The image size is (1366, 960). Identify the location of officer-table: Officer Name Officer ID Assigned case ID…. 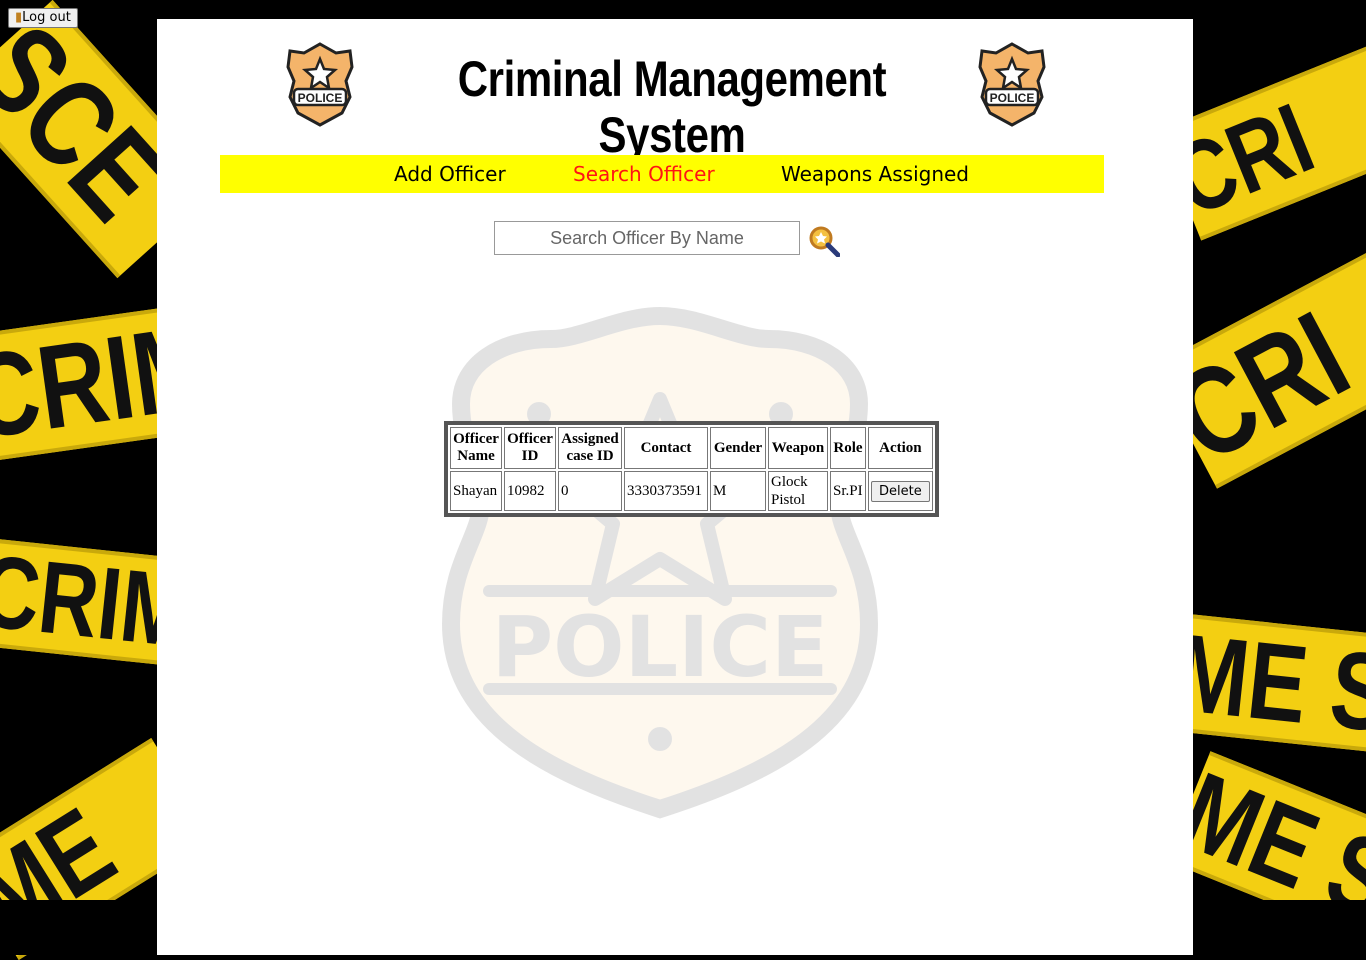
(691, 469).